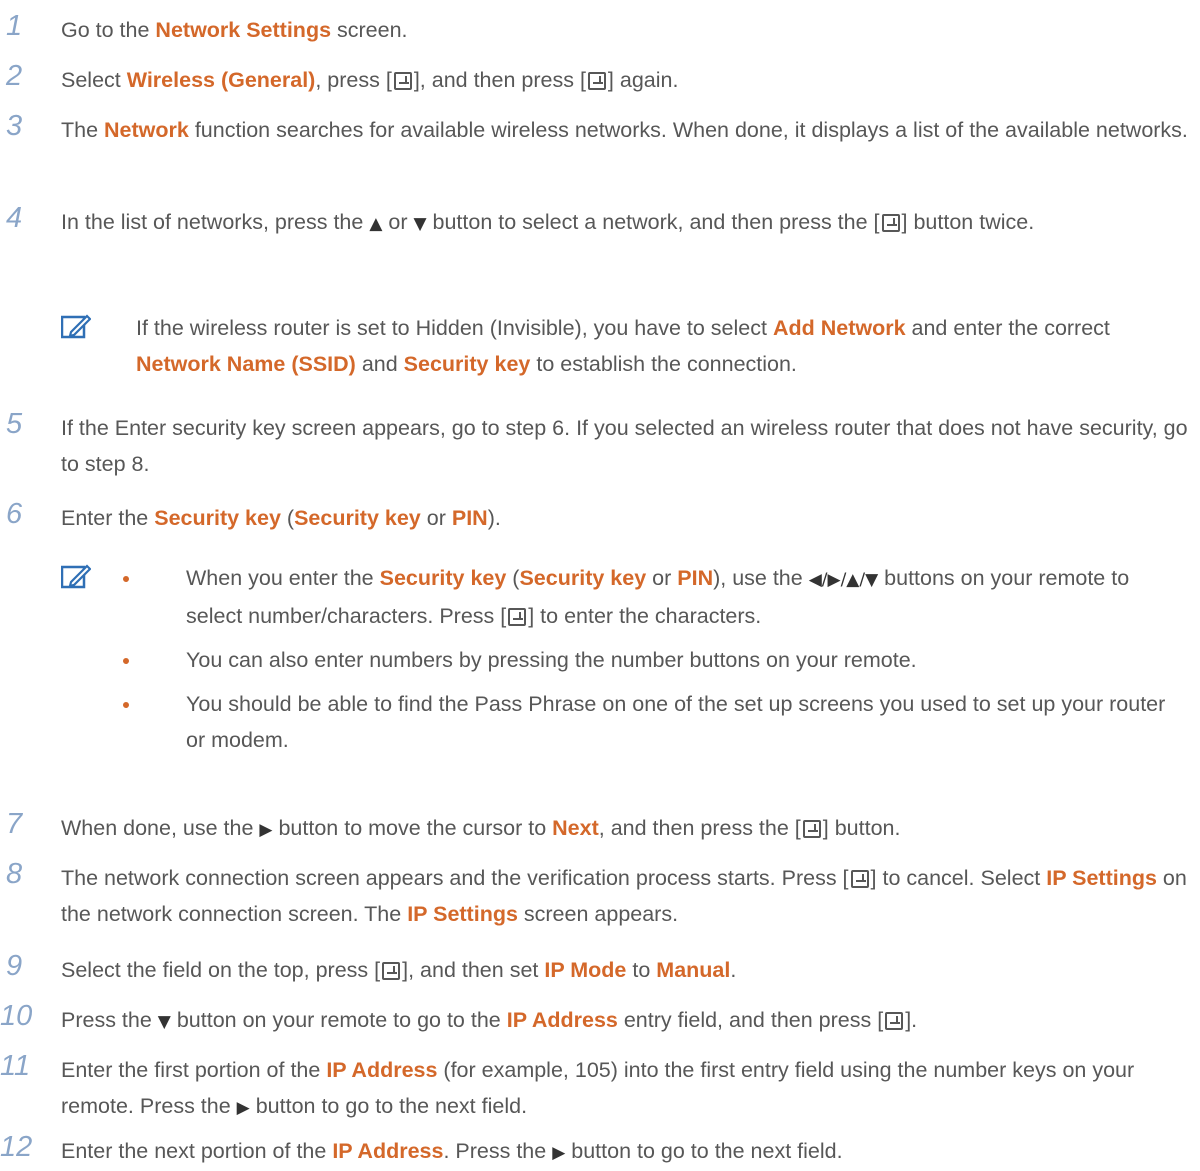 This screenshot has width=1200, height=1171. What do you see at coordinates (14, 514) in the screenshot?
I see `step-number: 6` at bounding box center [14, 514].